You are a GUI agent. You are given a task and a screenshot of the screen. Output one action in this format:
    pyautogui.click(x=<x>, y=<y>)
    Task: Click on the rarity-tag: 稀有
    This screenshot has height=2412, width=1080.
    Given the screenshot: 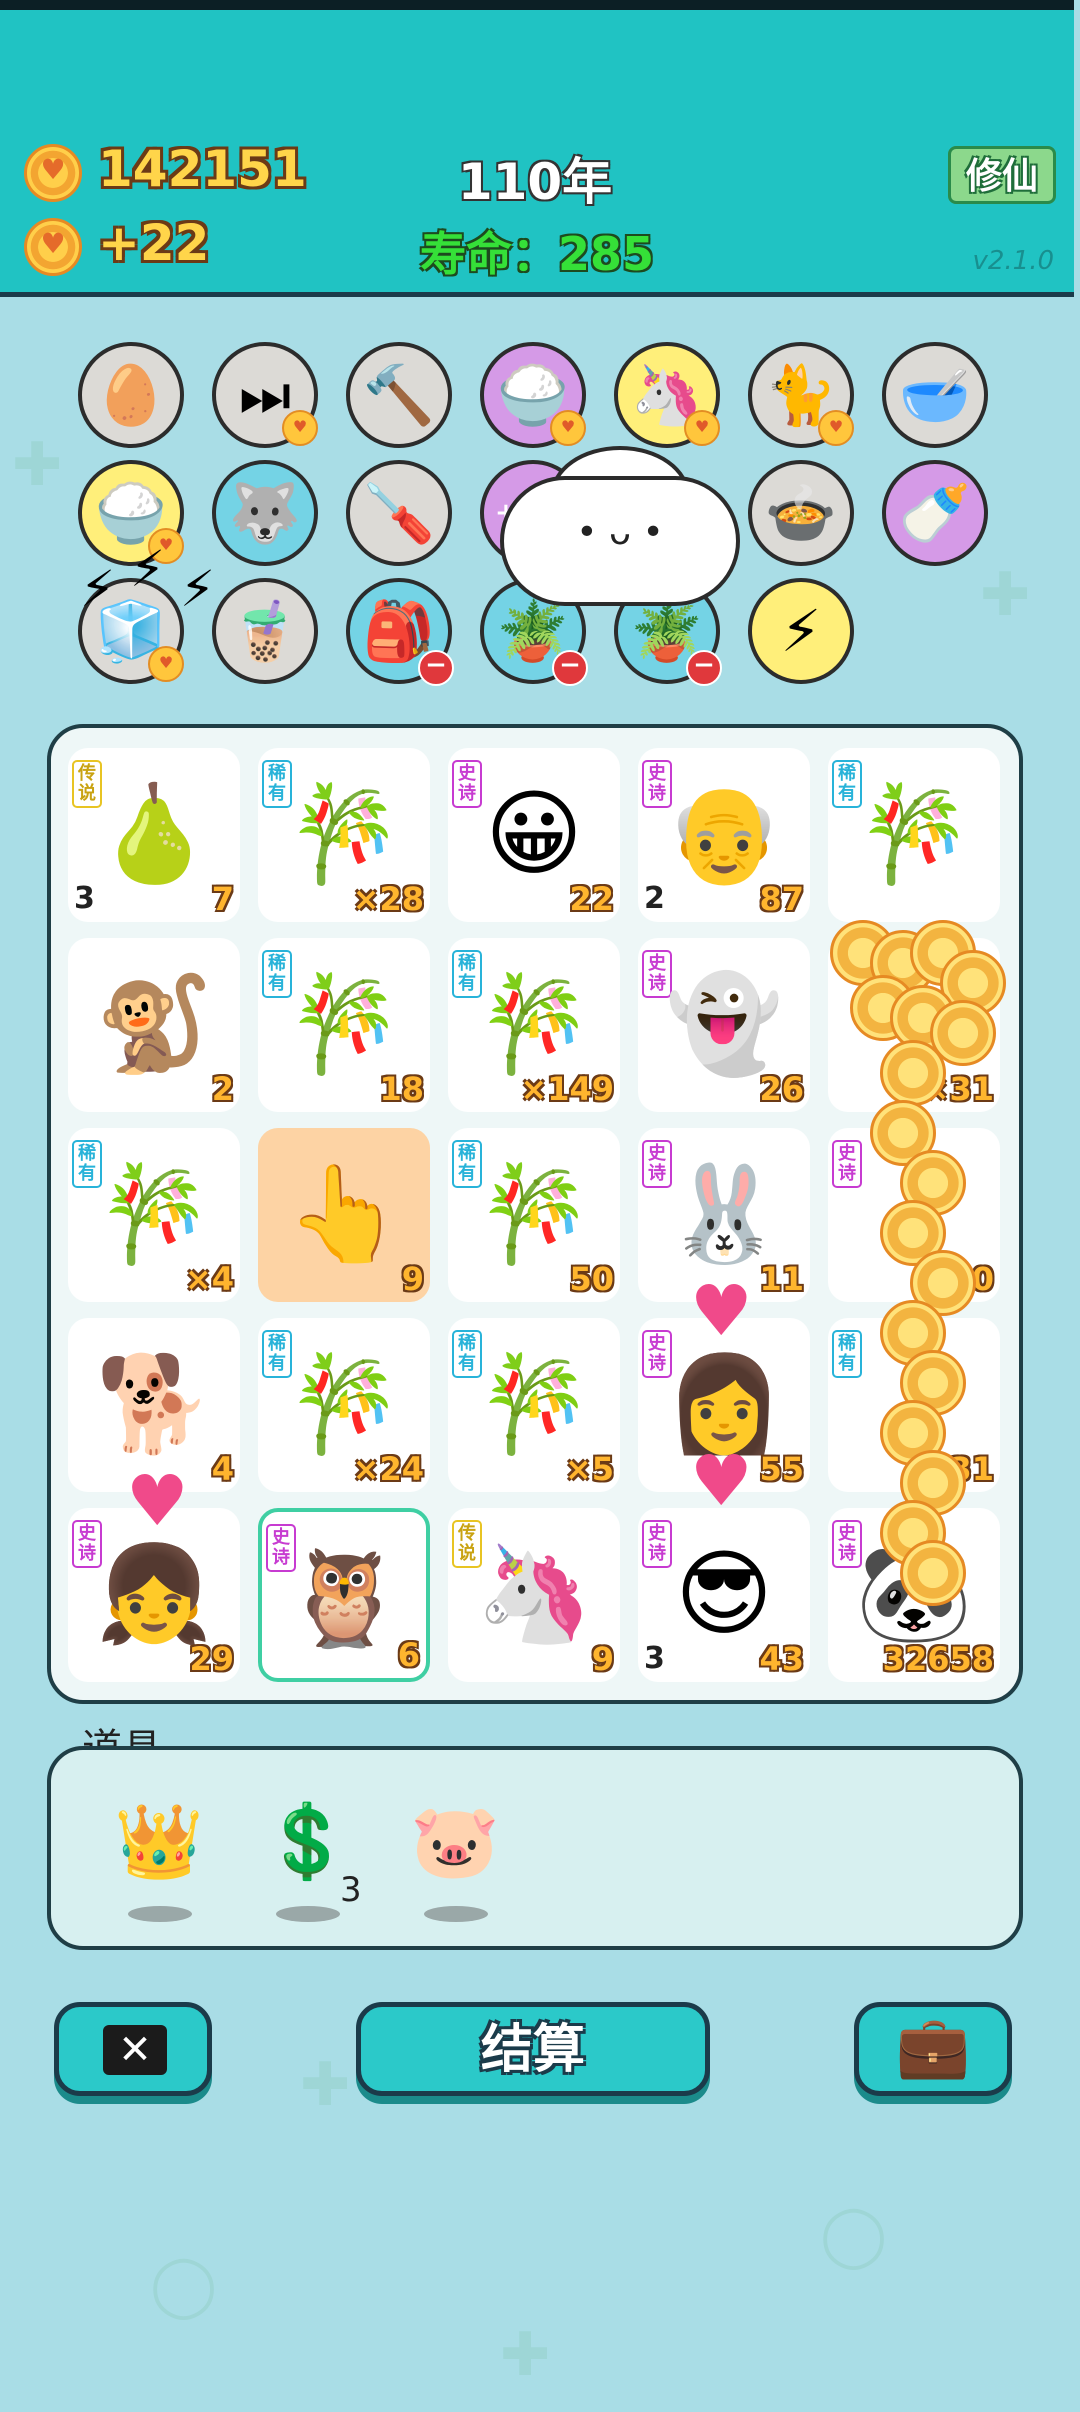 What is the action you would take?
    pyautogui.click(x=847, y=1354)
    